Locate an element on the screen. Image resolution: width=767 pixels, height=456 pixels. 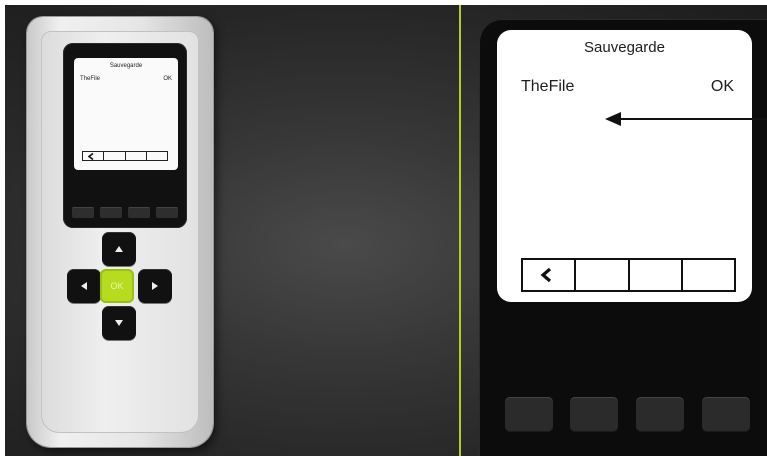
dpad-left-button is located at coordinates (84, 286).